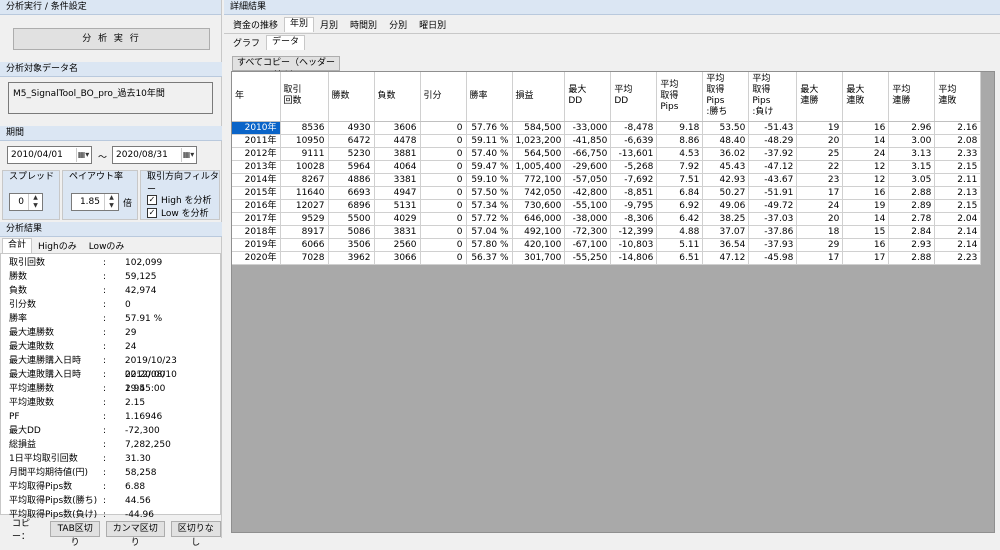 The image size is (1000, 550). Describe the element at coordinates (726, 206) in the screenshot. I see `table-cell: 49.06` at that location.